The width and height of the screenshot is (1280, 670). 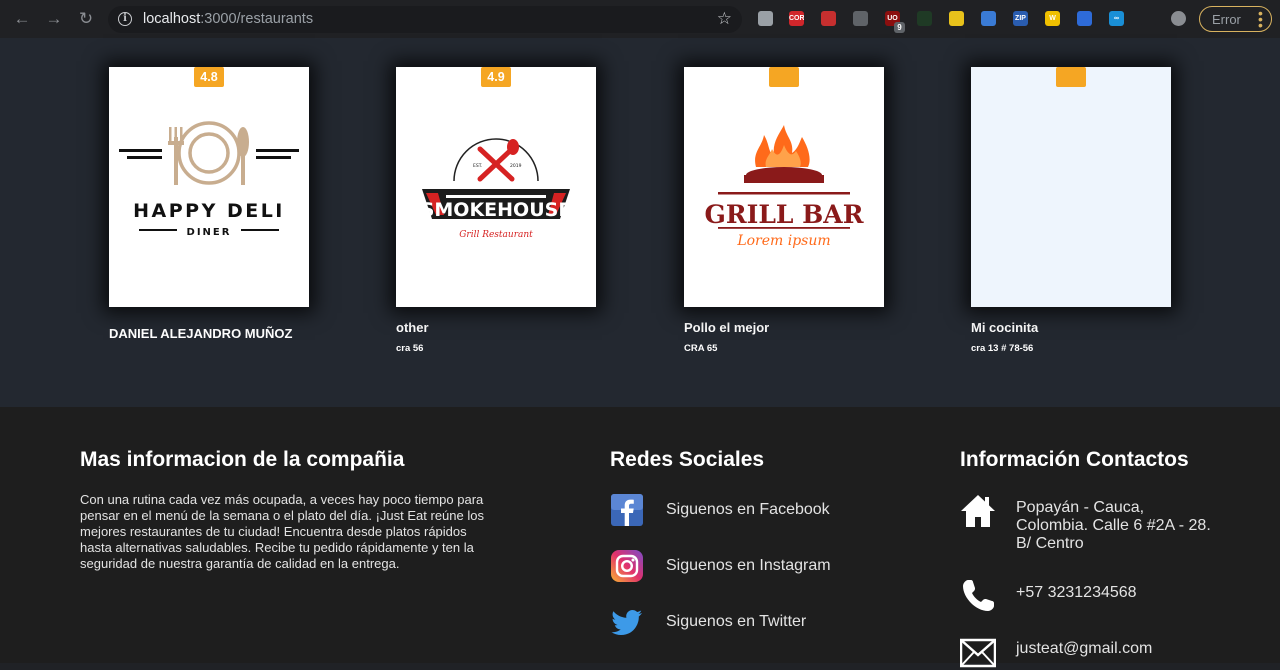 I want to click on logo-title: GRILL BAR, so click(x=784, y=214).